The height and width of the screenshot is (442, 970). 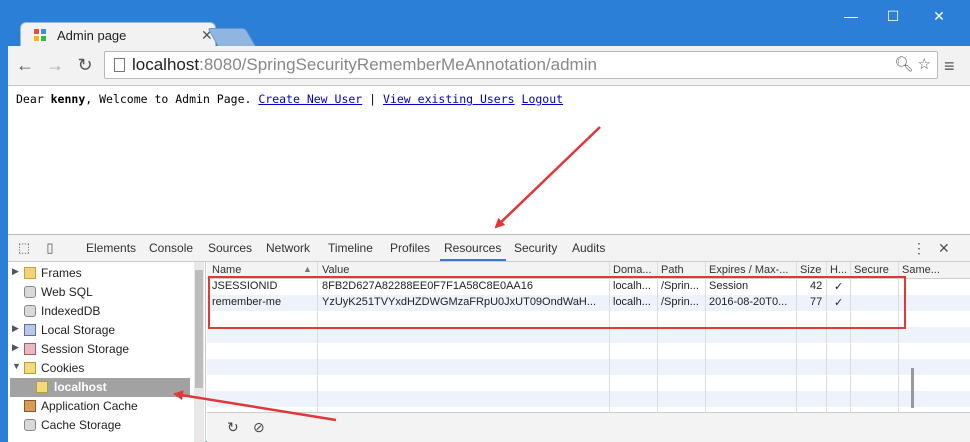 I want to click on device-mode-icon: ▯, so click(x=50, y=248).